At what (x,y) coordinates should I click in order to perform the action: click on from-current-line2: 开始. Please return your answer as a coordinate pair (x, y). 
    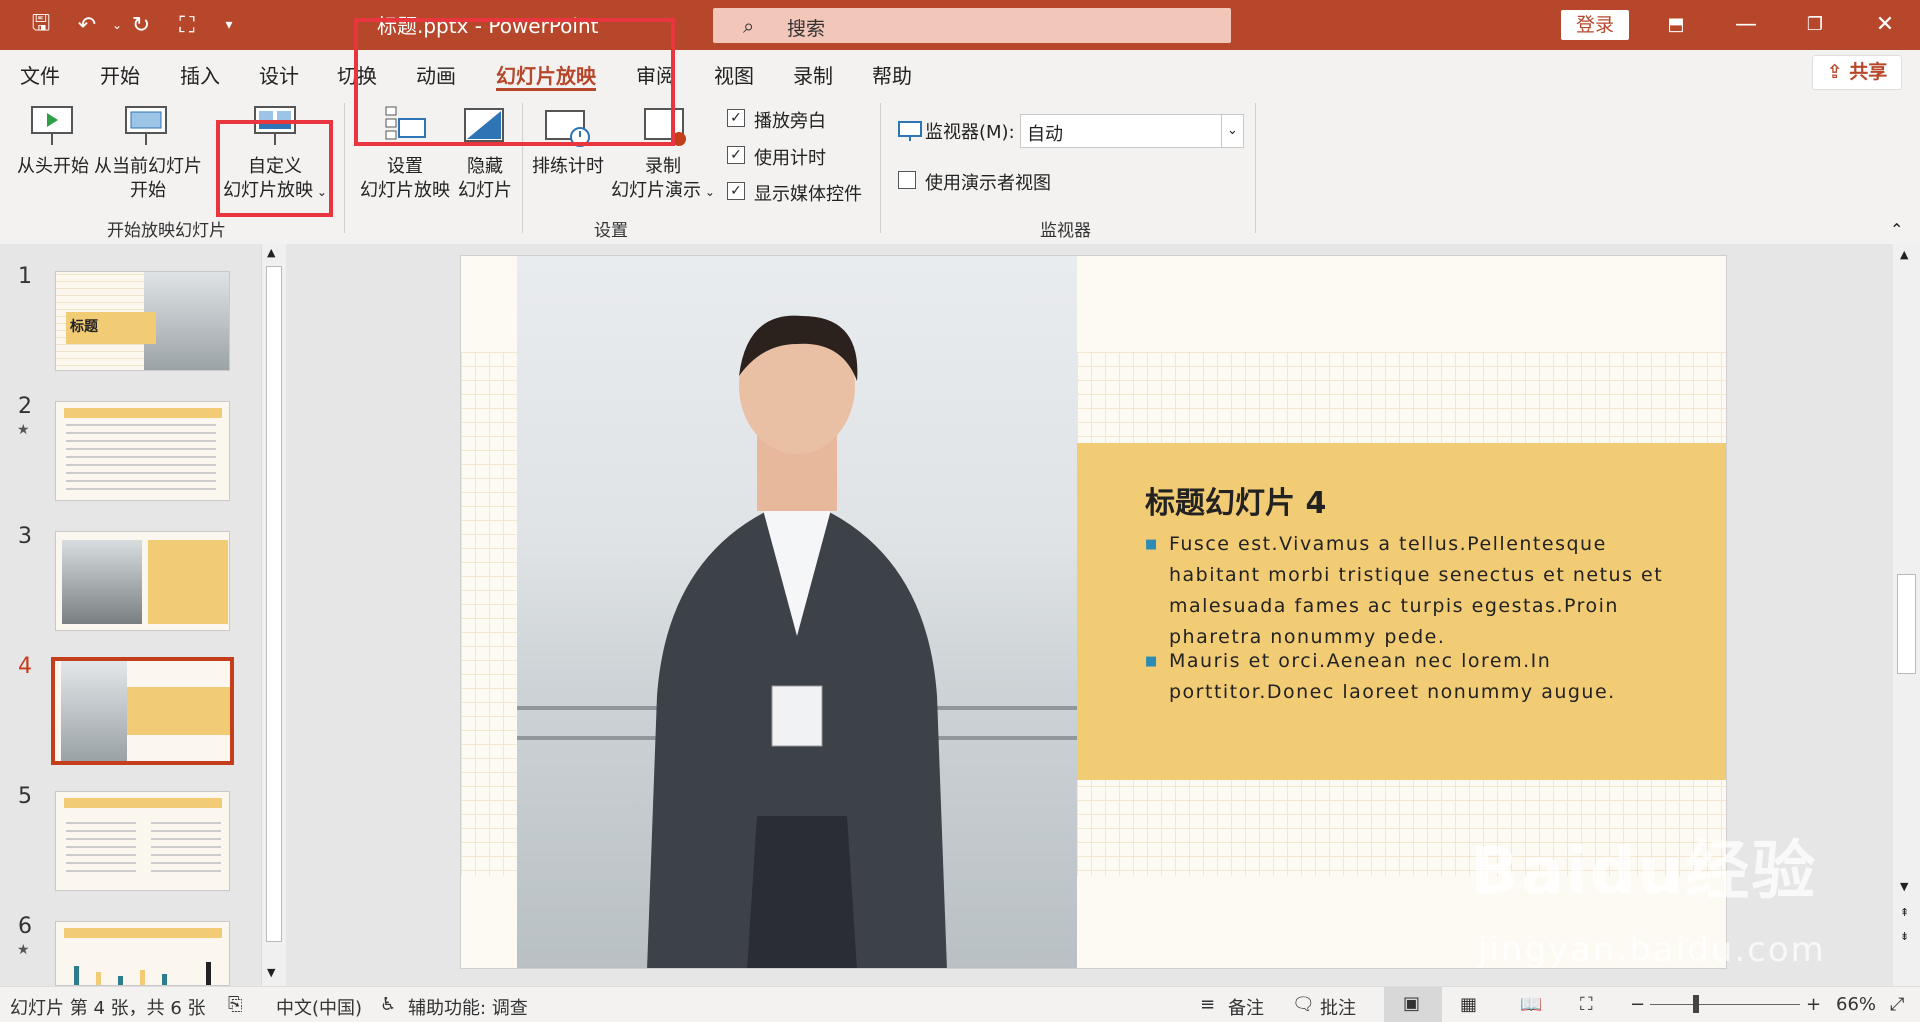
    Looking at the image, I should click on (148, 190).